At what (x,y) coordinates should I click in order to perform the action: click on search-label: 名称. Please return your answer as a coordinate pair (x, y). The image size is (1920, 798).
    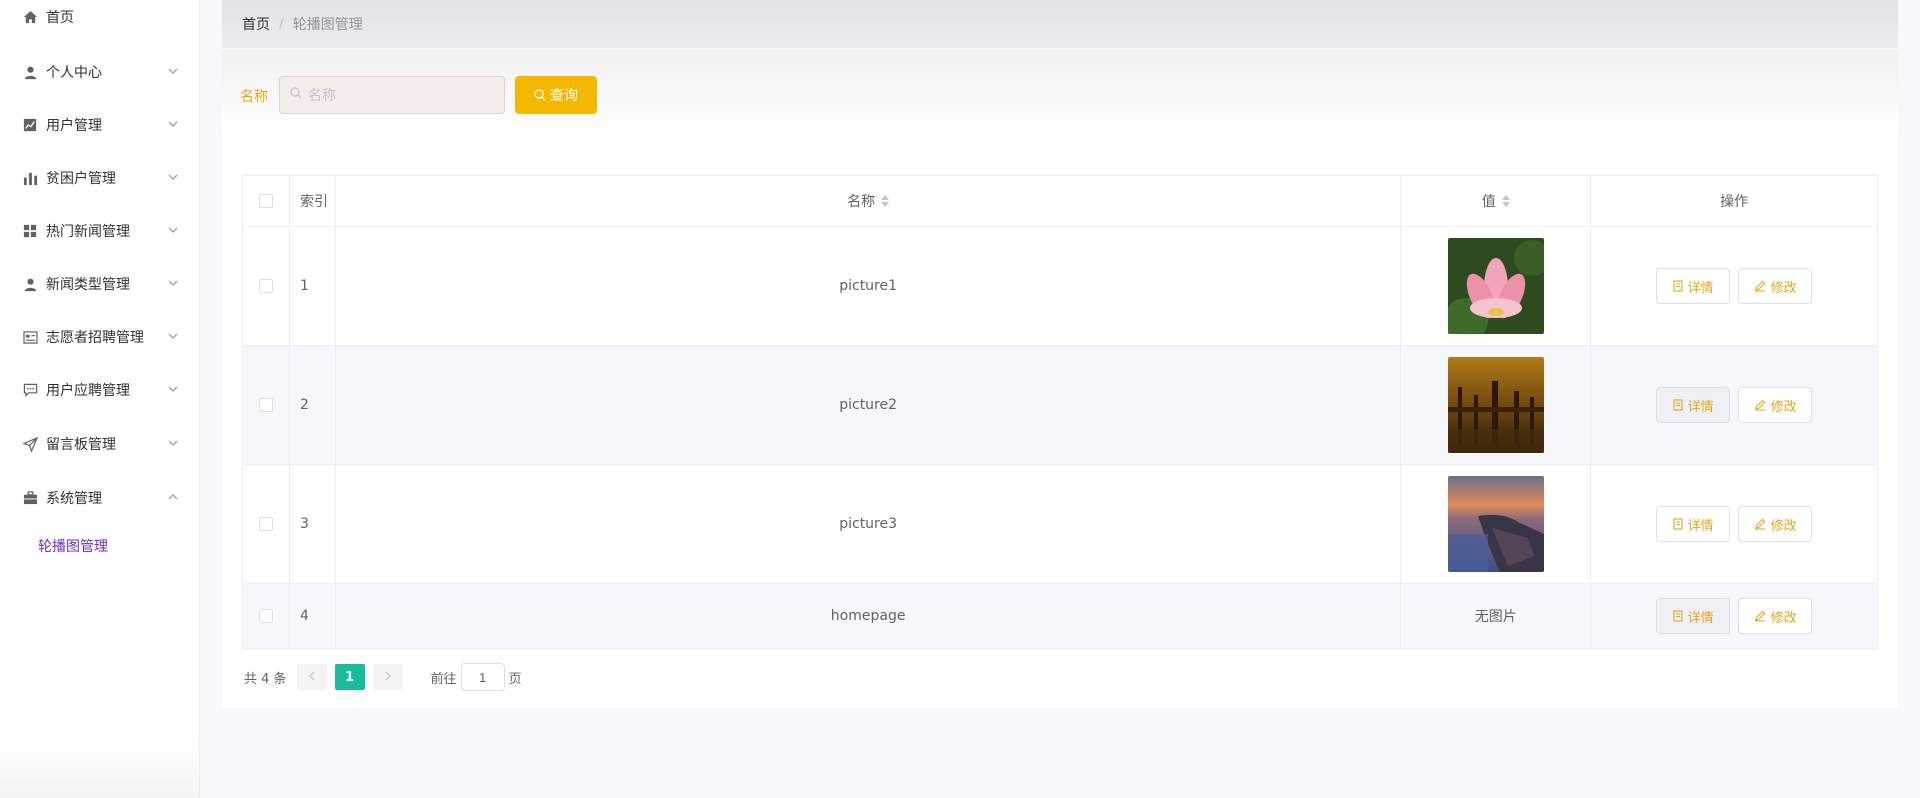
    Looking at the image, I should click on (254, 97).